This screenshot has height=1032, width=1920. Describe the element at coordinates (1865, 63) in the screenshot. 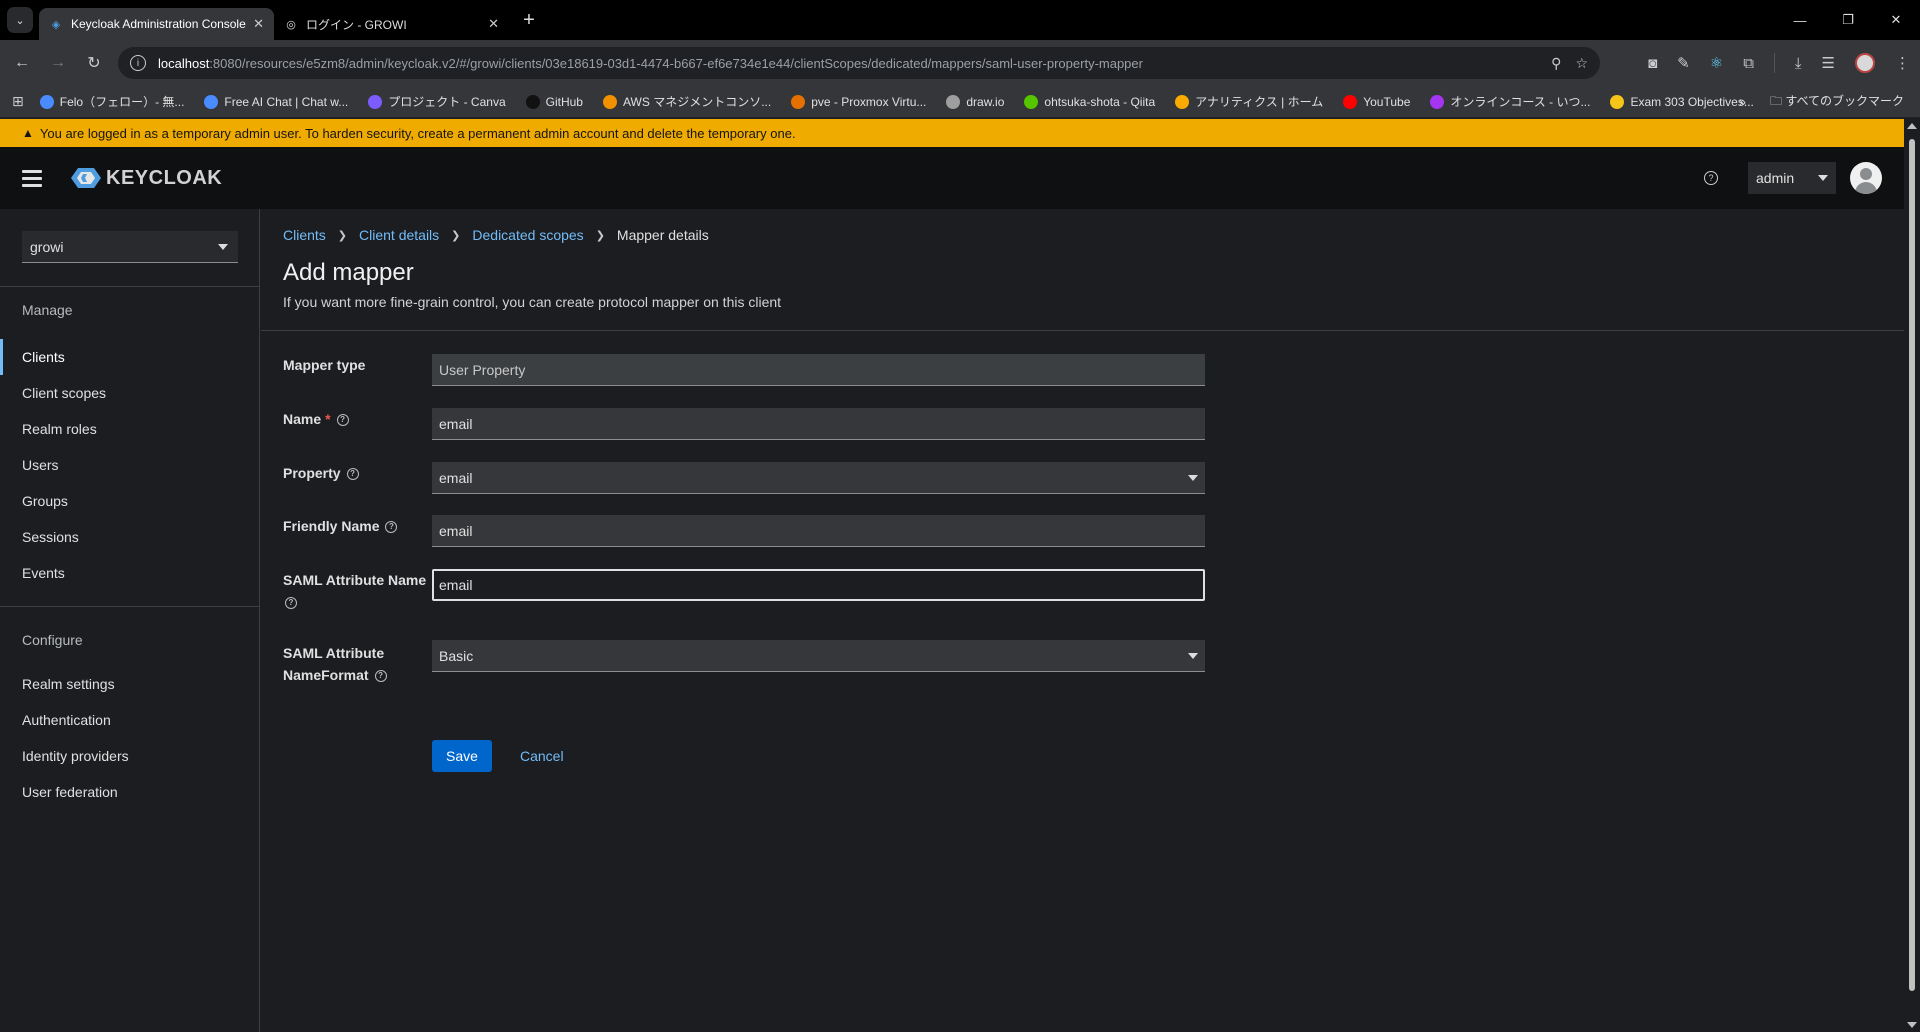

I see `profile-avatar` at that location.